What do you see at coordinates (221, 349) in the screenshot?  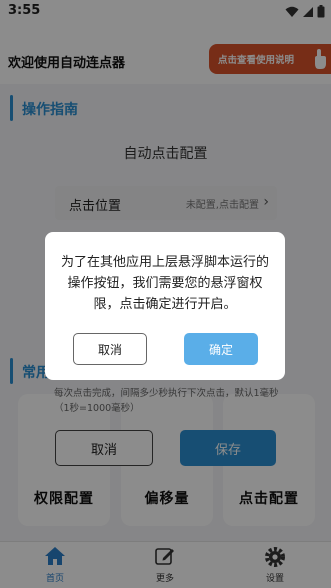 I see `dialog-confirm-button: 确定` at bounding box center [221, 349].